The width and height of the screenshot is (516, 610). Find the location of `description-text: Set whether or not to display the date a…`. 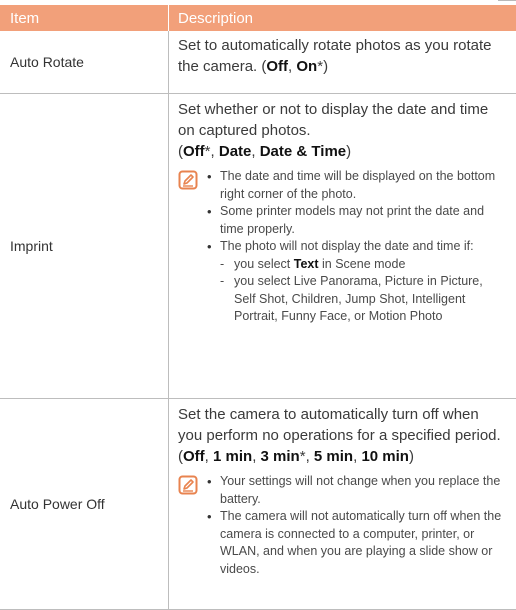

description-text: Set whether or not to display the date a… is located at coordinates (333, 130).